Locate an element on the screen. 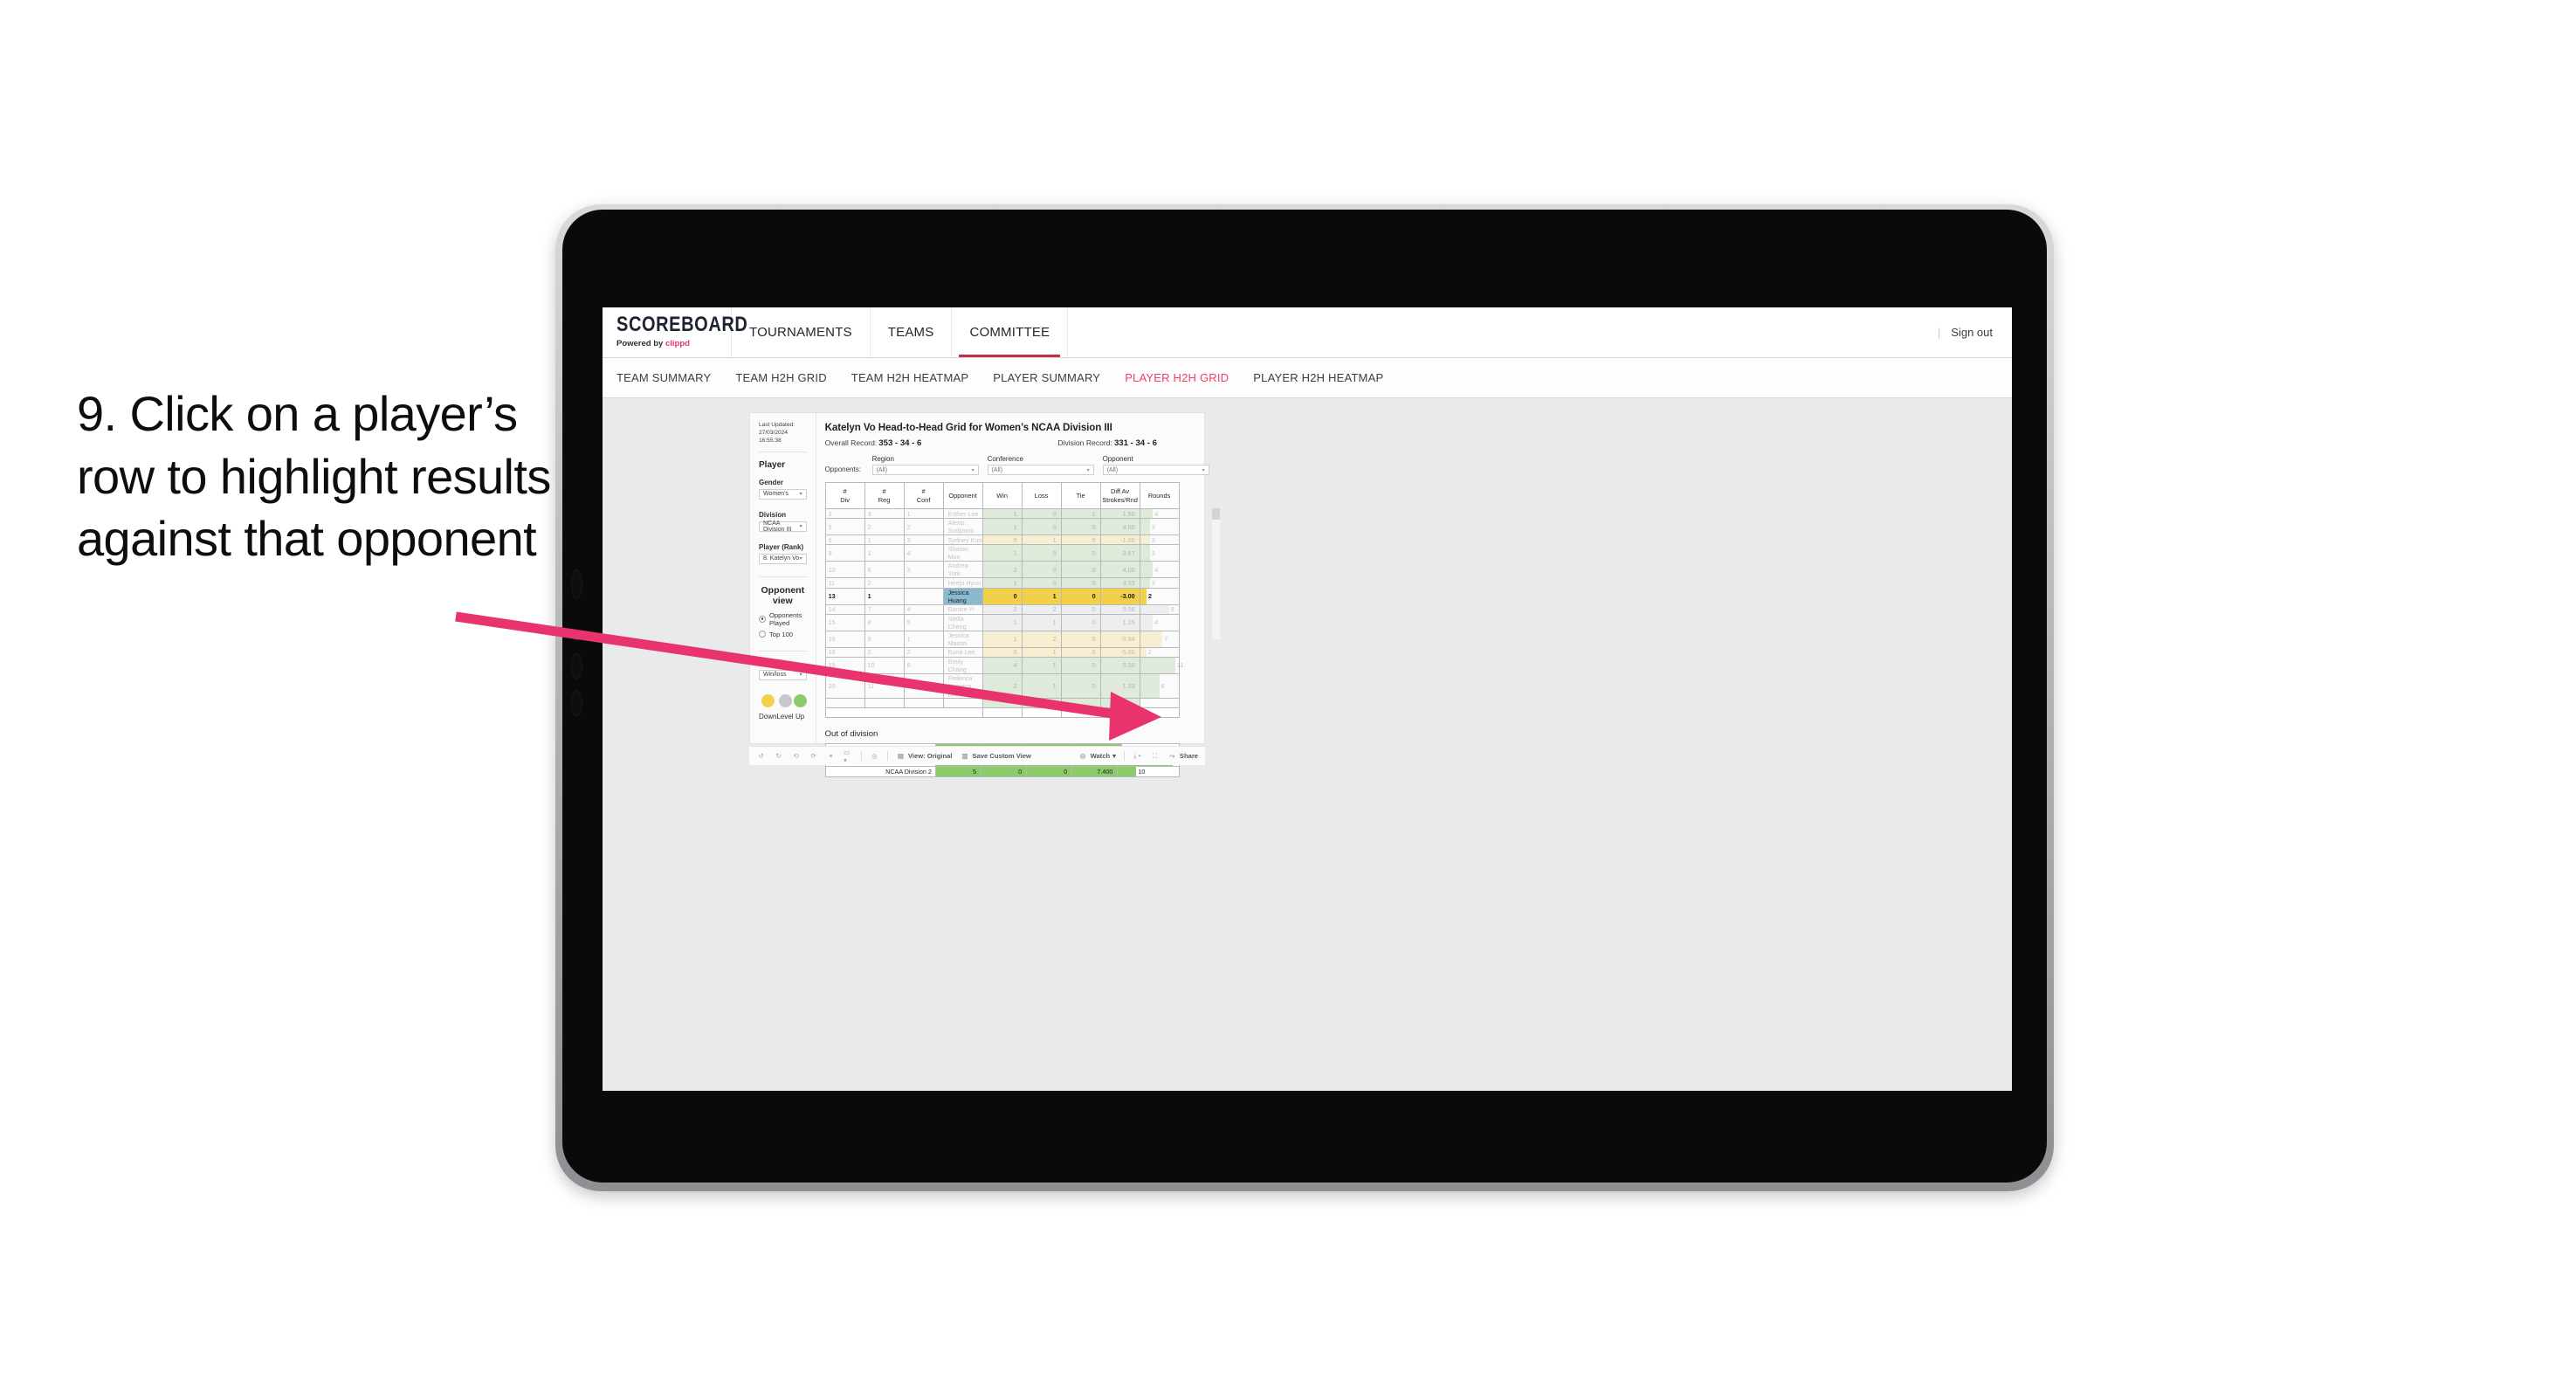 This screenshot has width=2576, height=1386. table-row: 9 1 4 Sharon Mun 1 0 0 3.67 3 is located at coordinates (1002, 553).